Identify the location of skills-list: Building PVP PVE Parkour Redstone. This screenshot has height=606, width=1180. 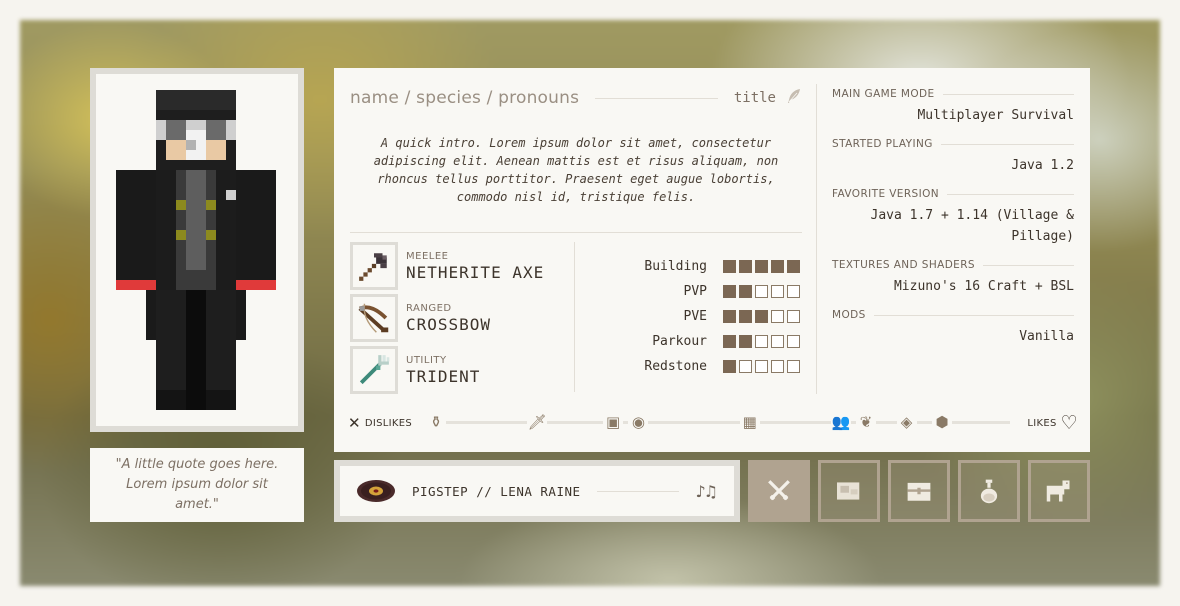
(702, 316).